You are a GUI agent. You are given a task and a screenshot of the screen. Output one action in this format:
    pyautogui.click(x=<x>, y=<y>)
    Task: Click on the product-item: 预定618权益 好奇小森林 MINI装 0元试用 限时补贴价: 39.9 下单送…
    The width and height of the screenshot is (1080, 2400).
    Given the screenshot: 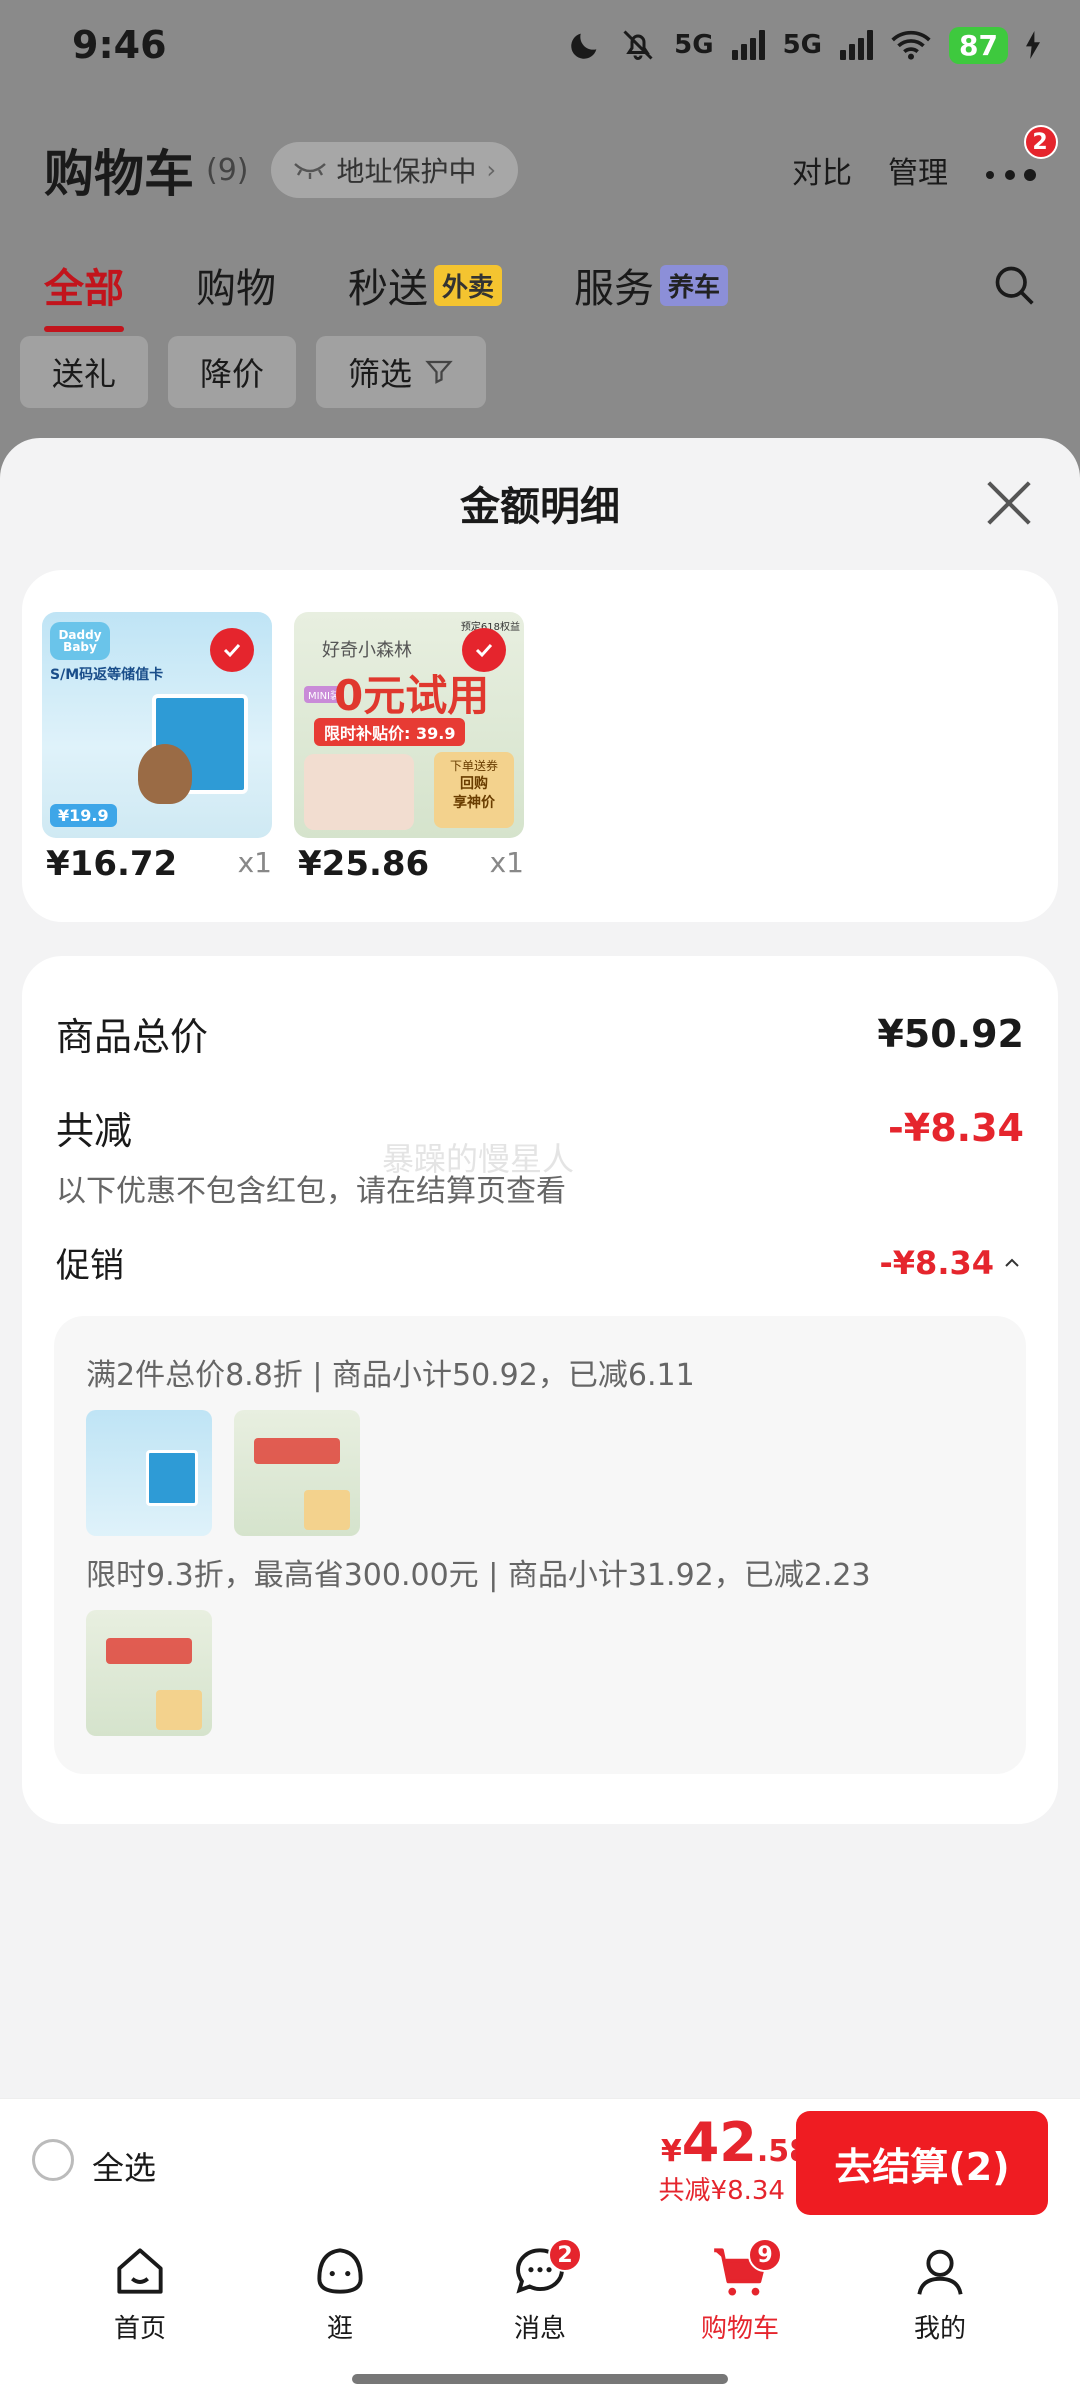 What is the action you would take?
    pyautogui.click(x=409, y=748)
    